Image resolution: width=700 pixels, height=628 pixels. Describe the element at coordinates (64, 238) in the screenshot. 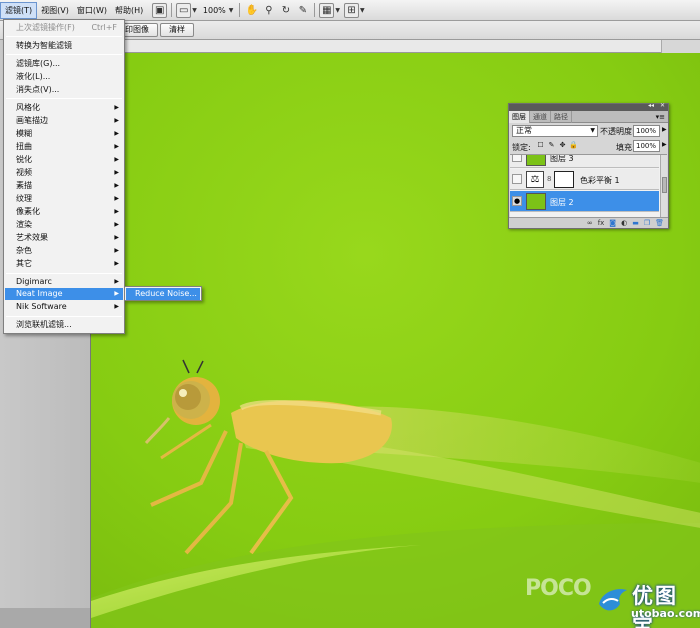

I see `menu-item-artistic: 艺术效果 ▶` at that location.